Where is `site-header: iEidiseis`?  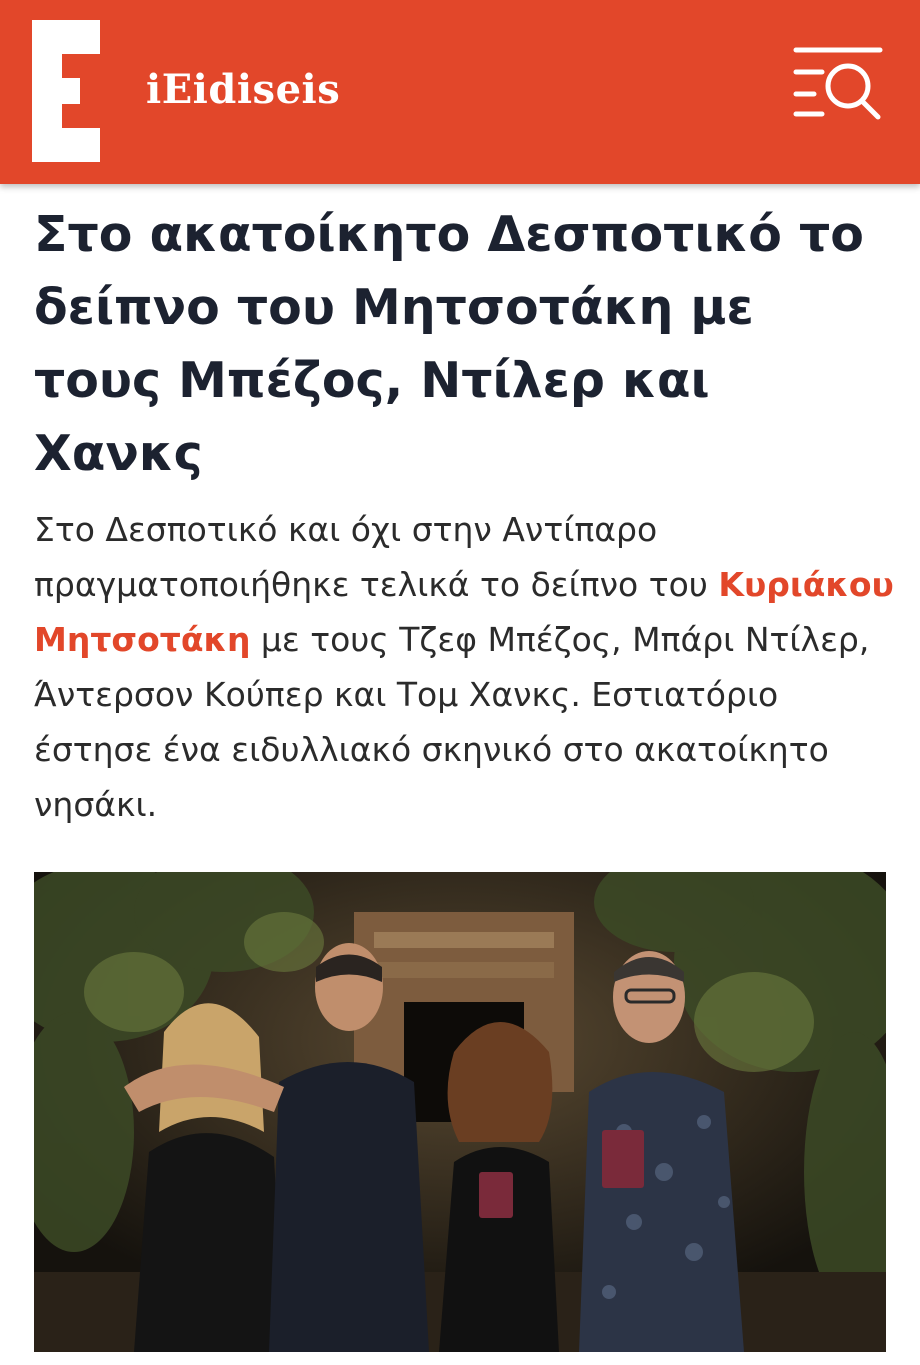
site-header: iEidiseis is located at coordinates (460, 92).